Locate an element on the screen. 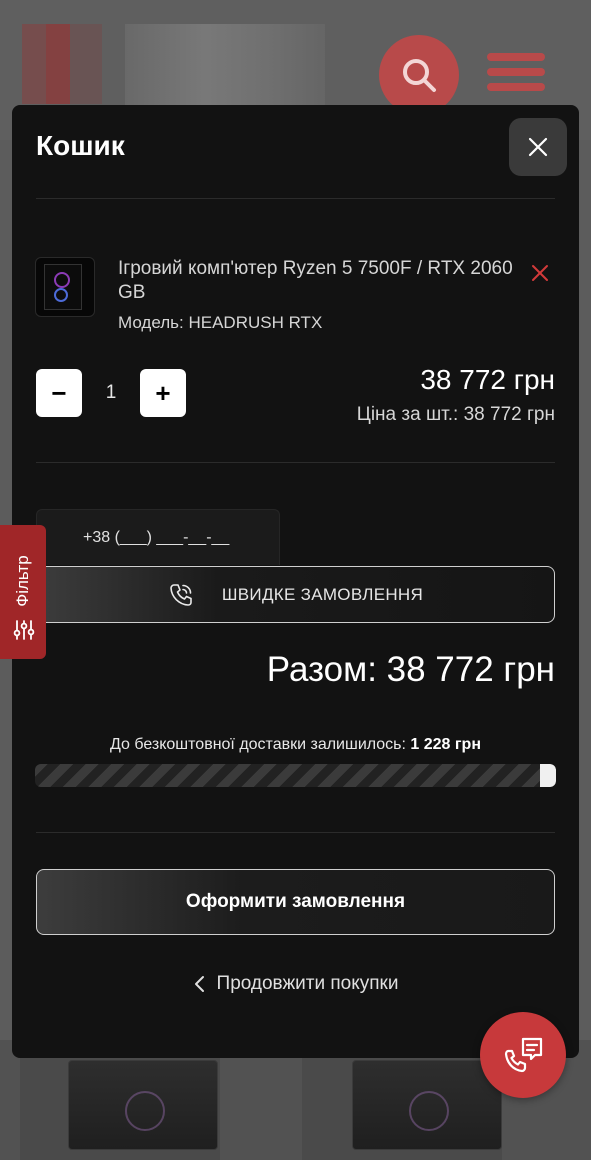 The width and height of the screenshot is (591, 1160). chat-icon is located at coordinates (523, 1055).